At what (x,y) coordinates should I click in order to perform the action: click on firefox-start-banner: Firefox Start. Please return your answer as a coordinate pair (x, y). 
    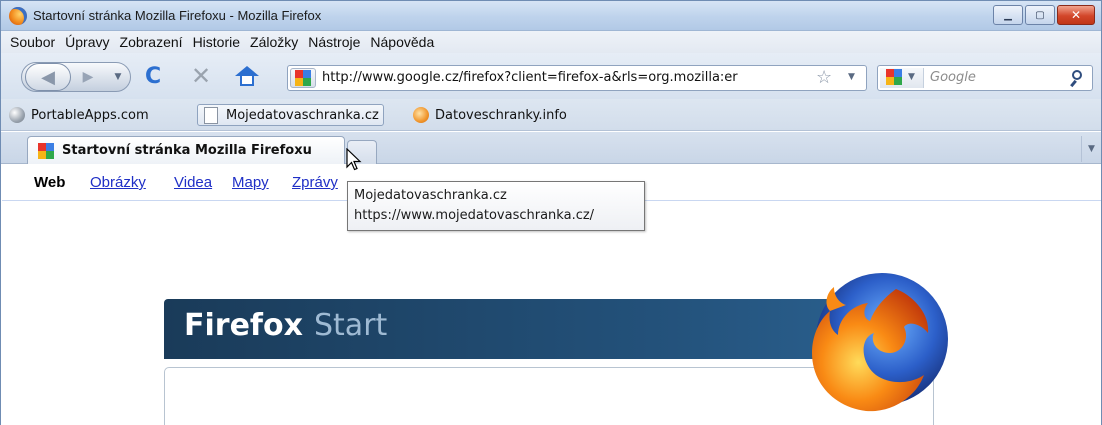
    Looking at the image, I should click on (514, 329).